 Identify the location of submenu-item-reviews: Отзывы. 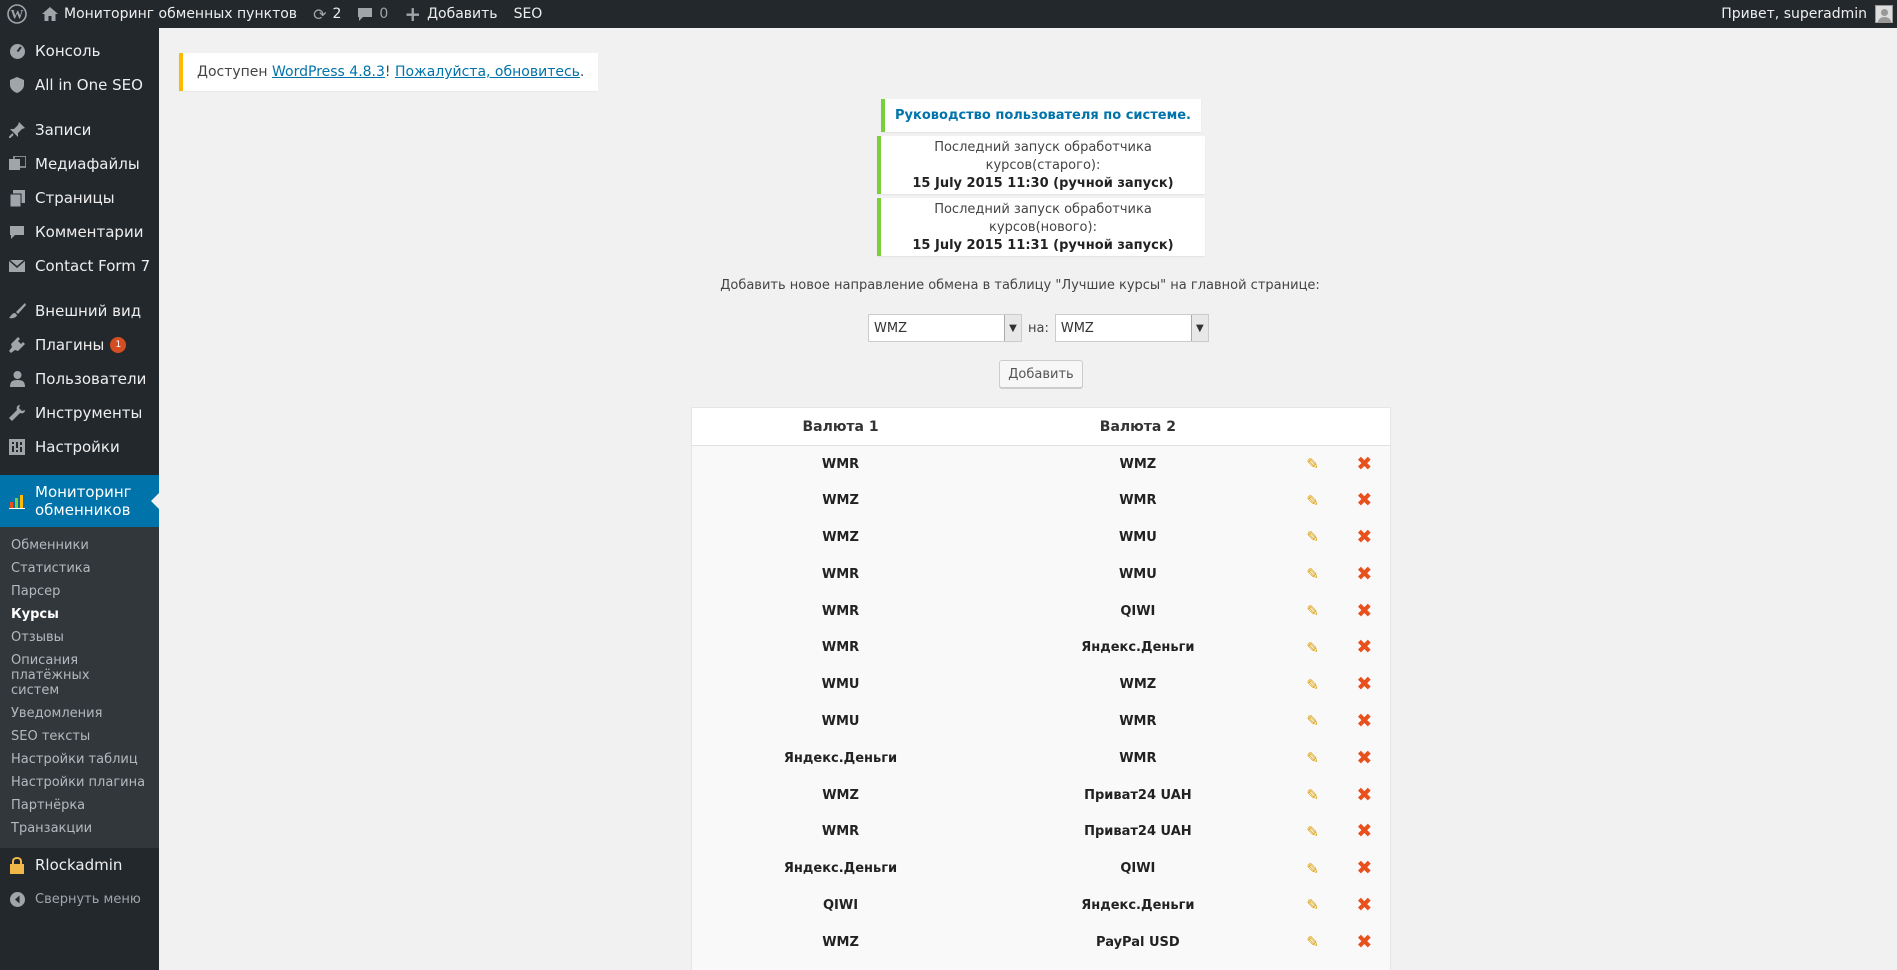
(79, 637).